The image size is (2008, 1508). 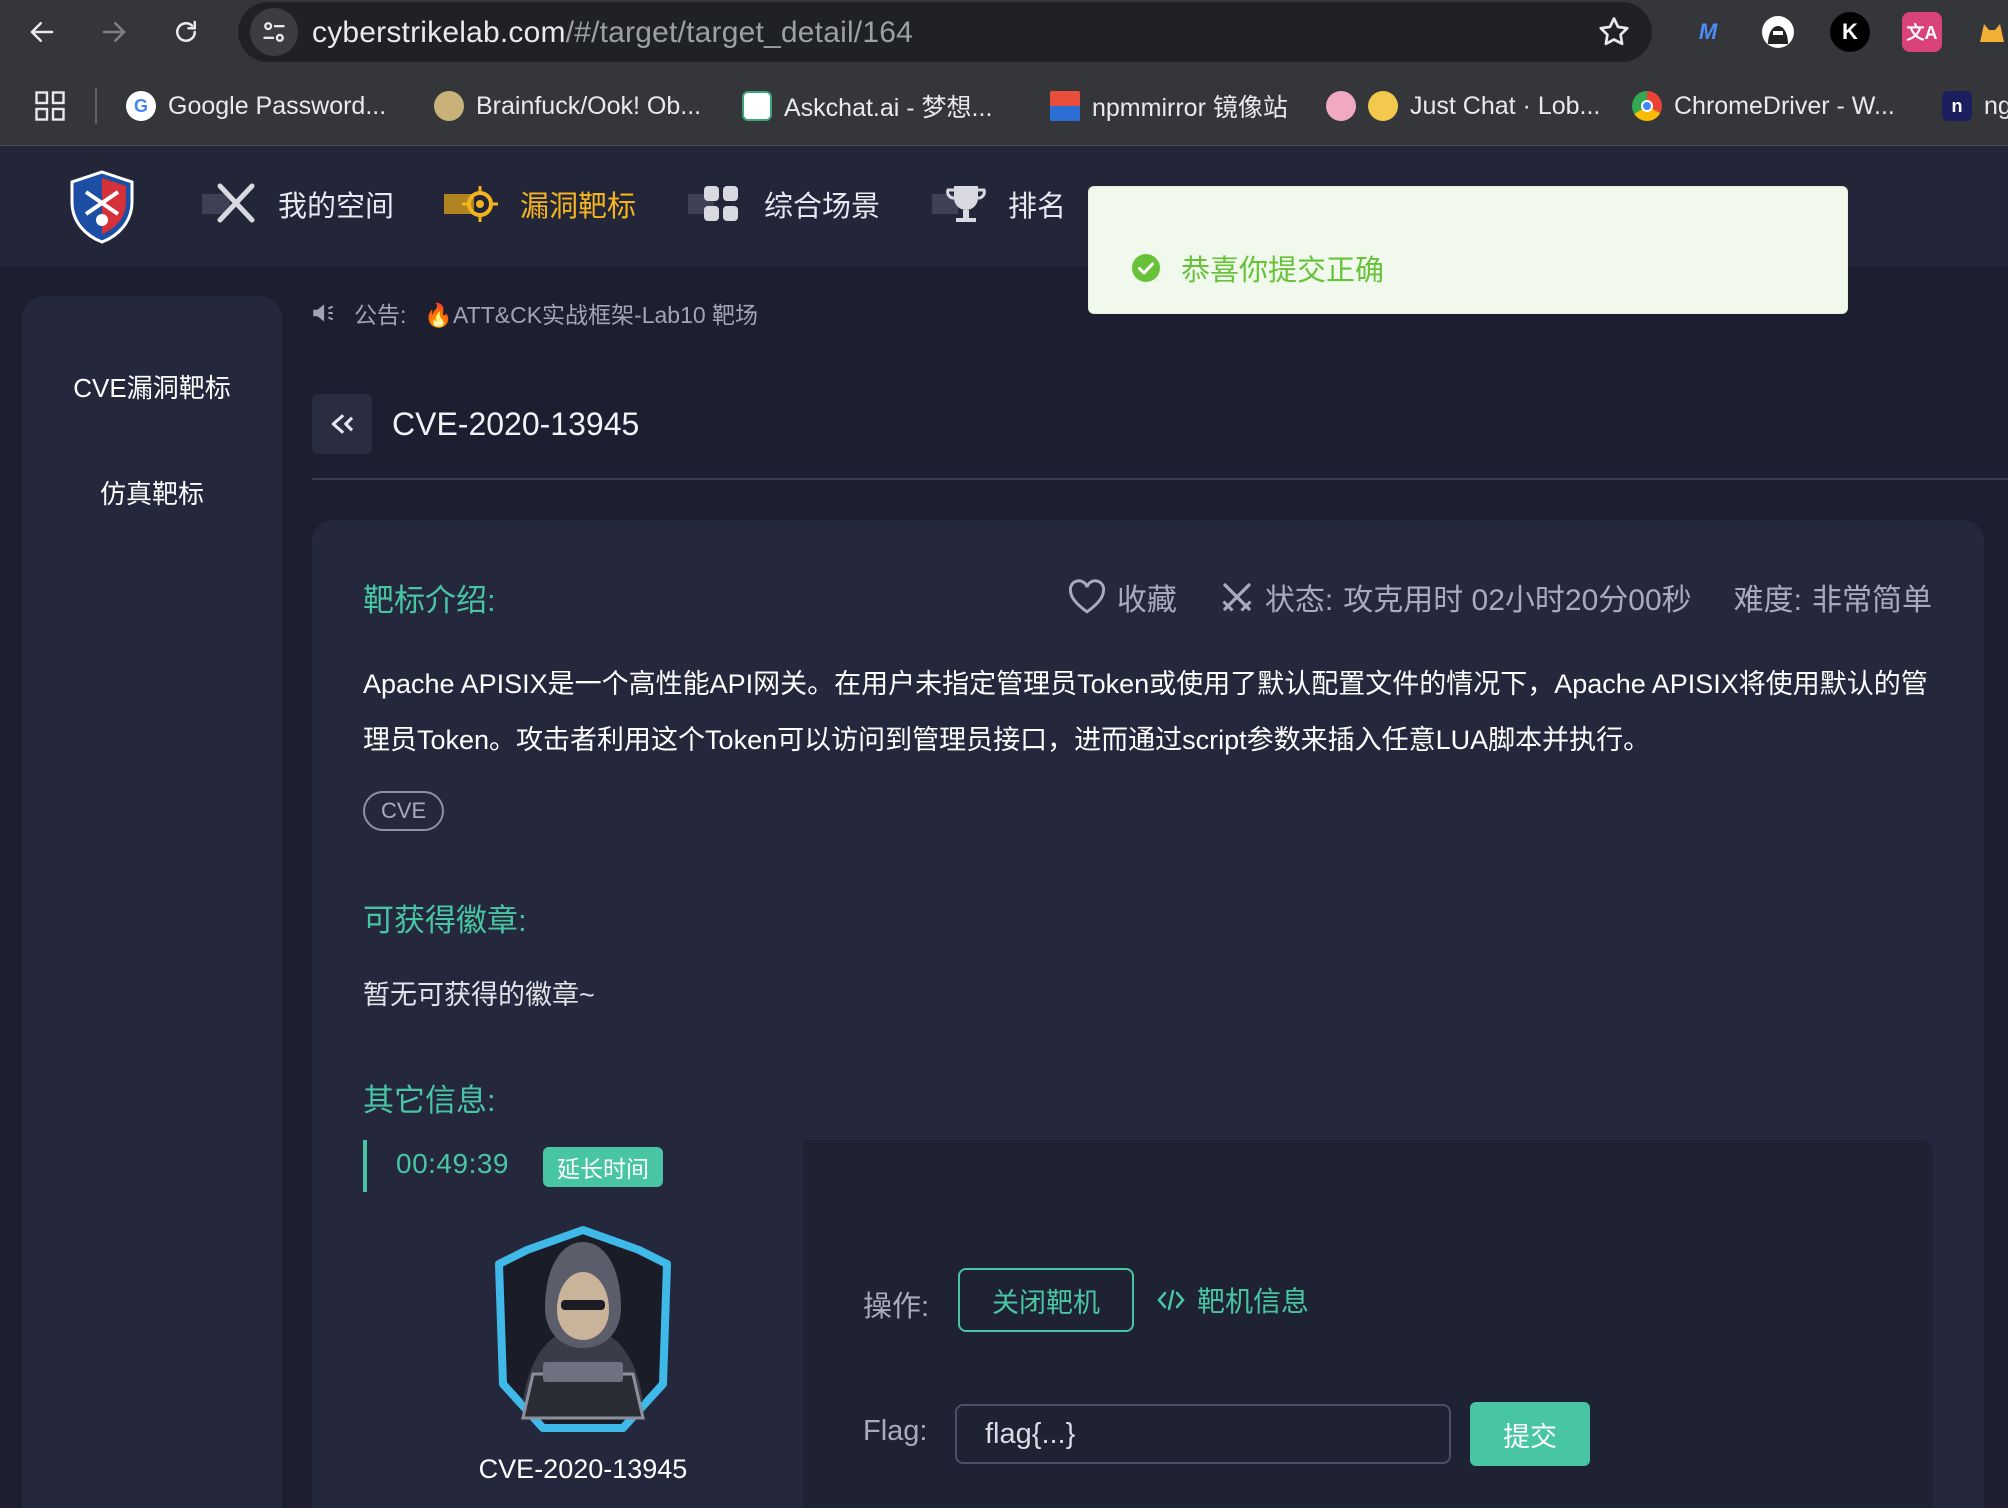 I want to click on badges-empty-text: 暂无可获得的徽章~, so click(x=479, y=995).